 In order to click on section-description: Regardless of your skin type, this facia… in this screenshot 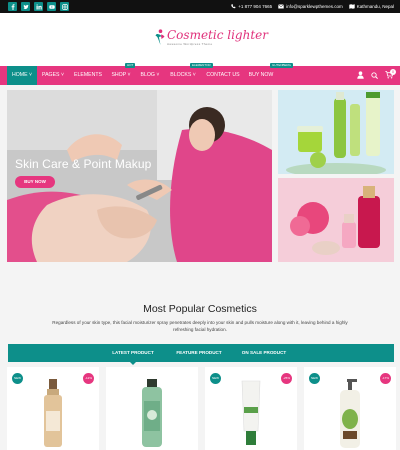, I will do `click(200, 326)`.